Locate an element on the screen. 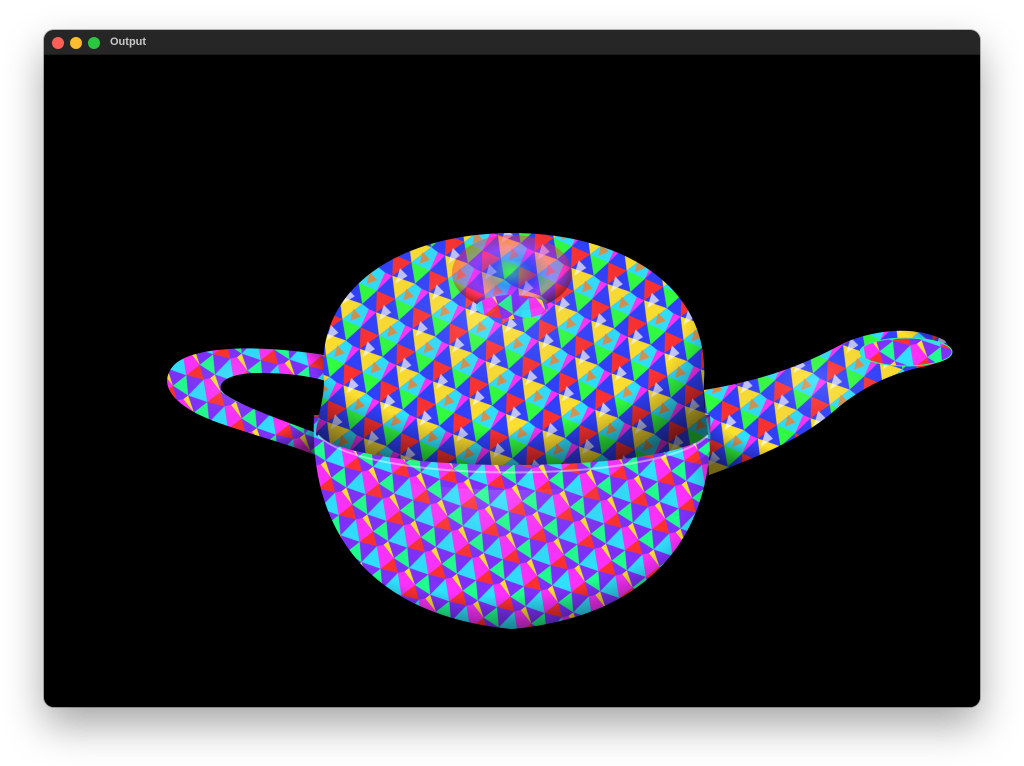 The image size is (1024, 766). teapot-spout is located at coordinates (828, 402).